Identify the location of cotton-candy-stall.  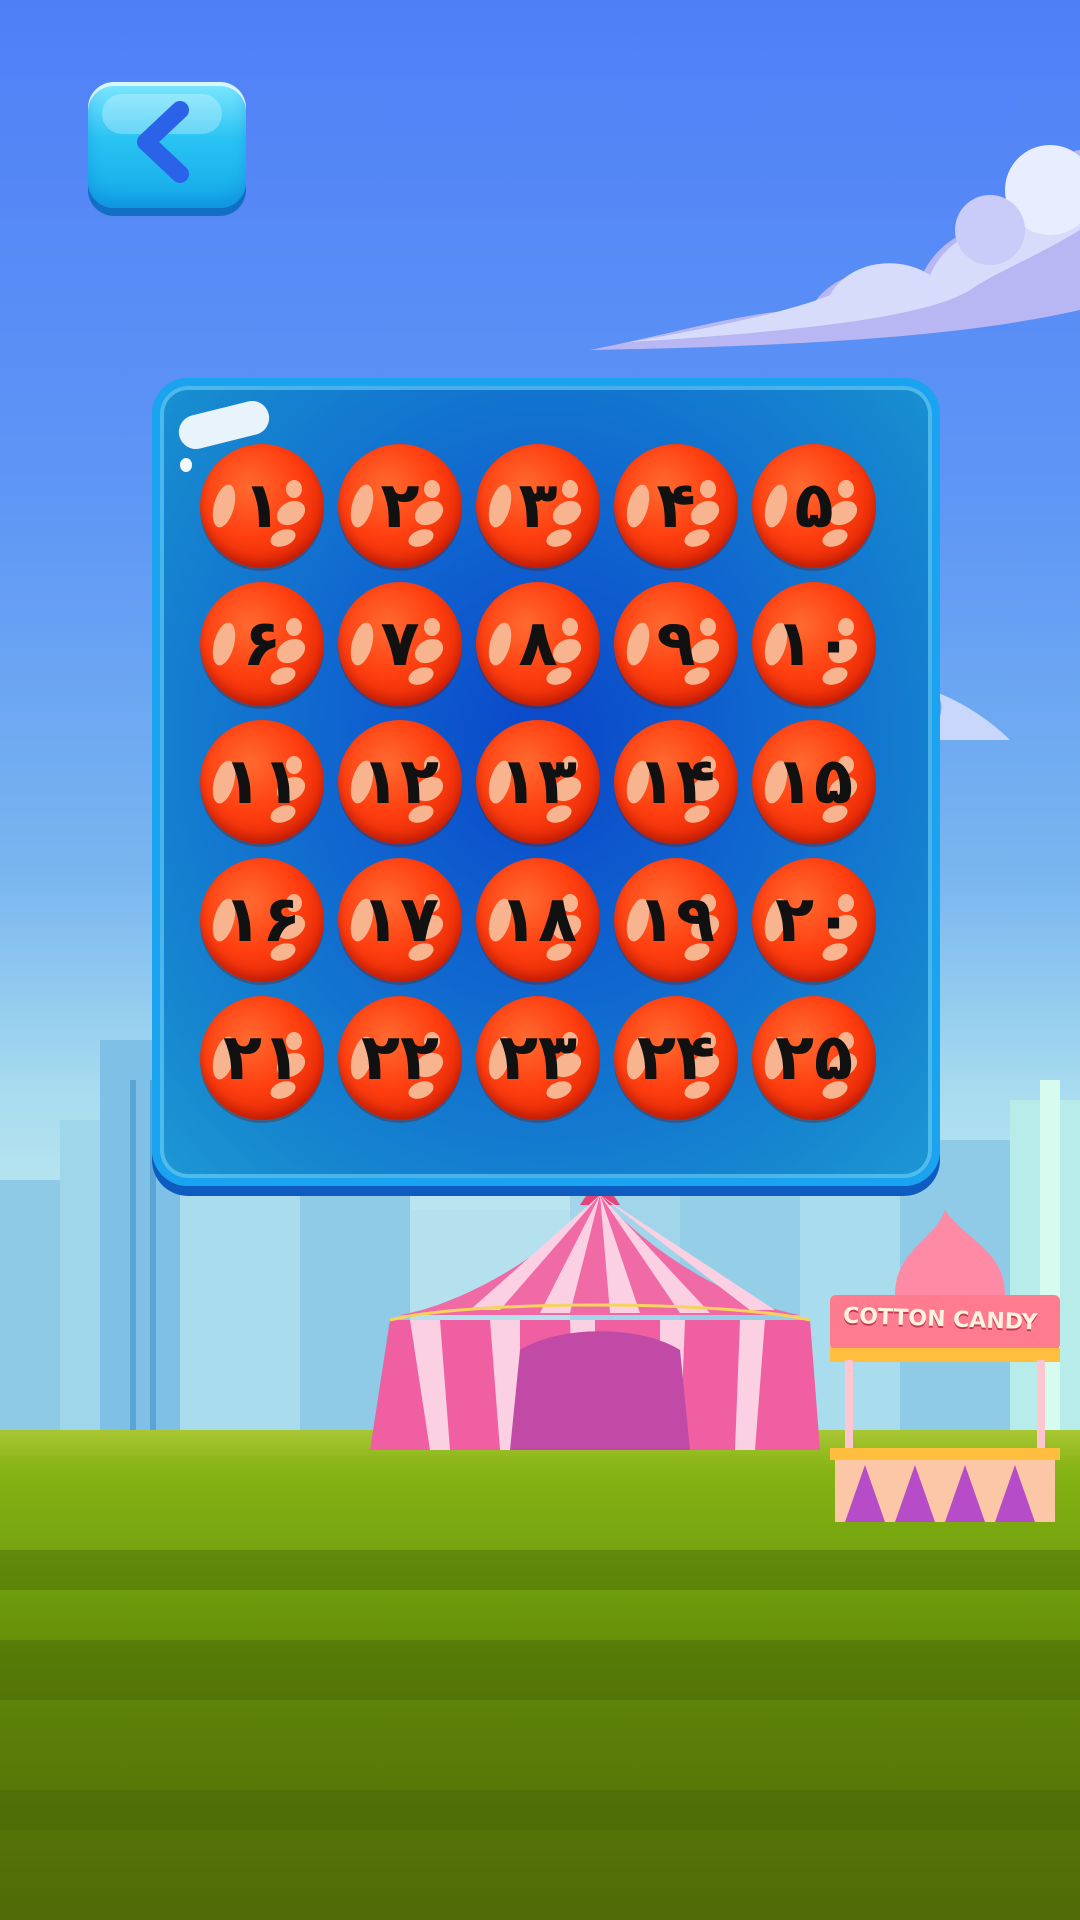
(945, 1366).